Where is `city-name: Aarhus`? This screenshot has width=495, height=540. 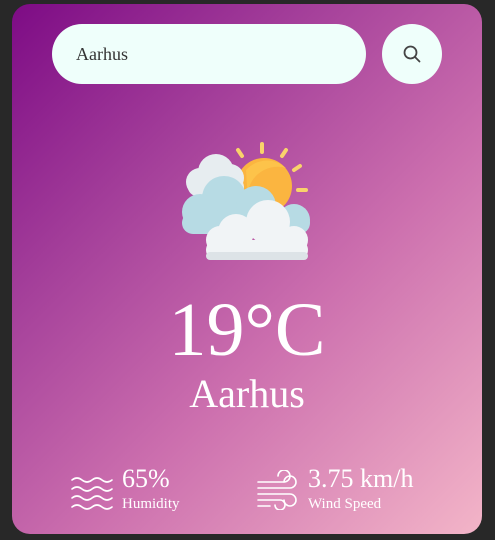 city-name: Aarhus is located at coordinates (247, 393).